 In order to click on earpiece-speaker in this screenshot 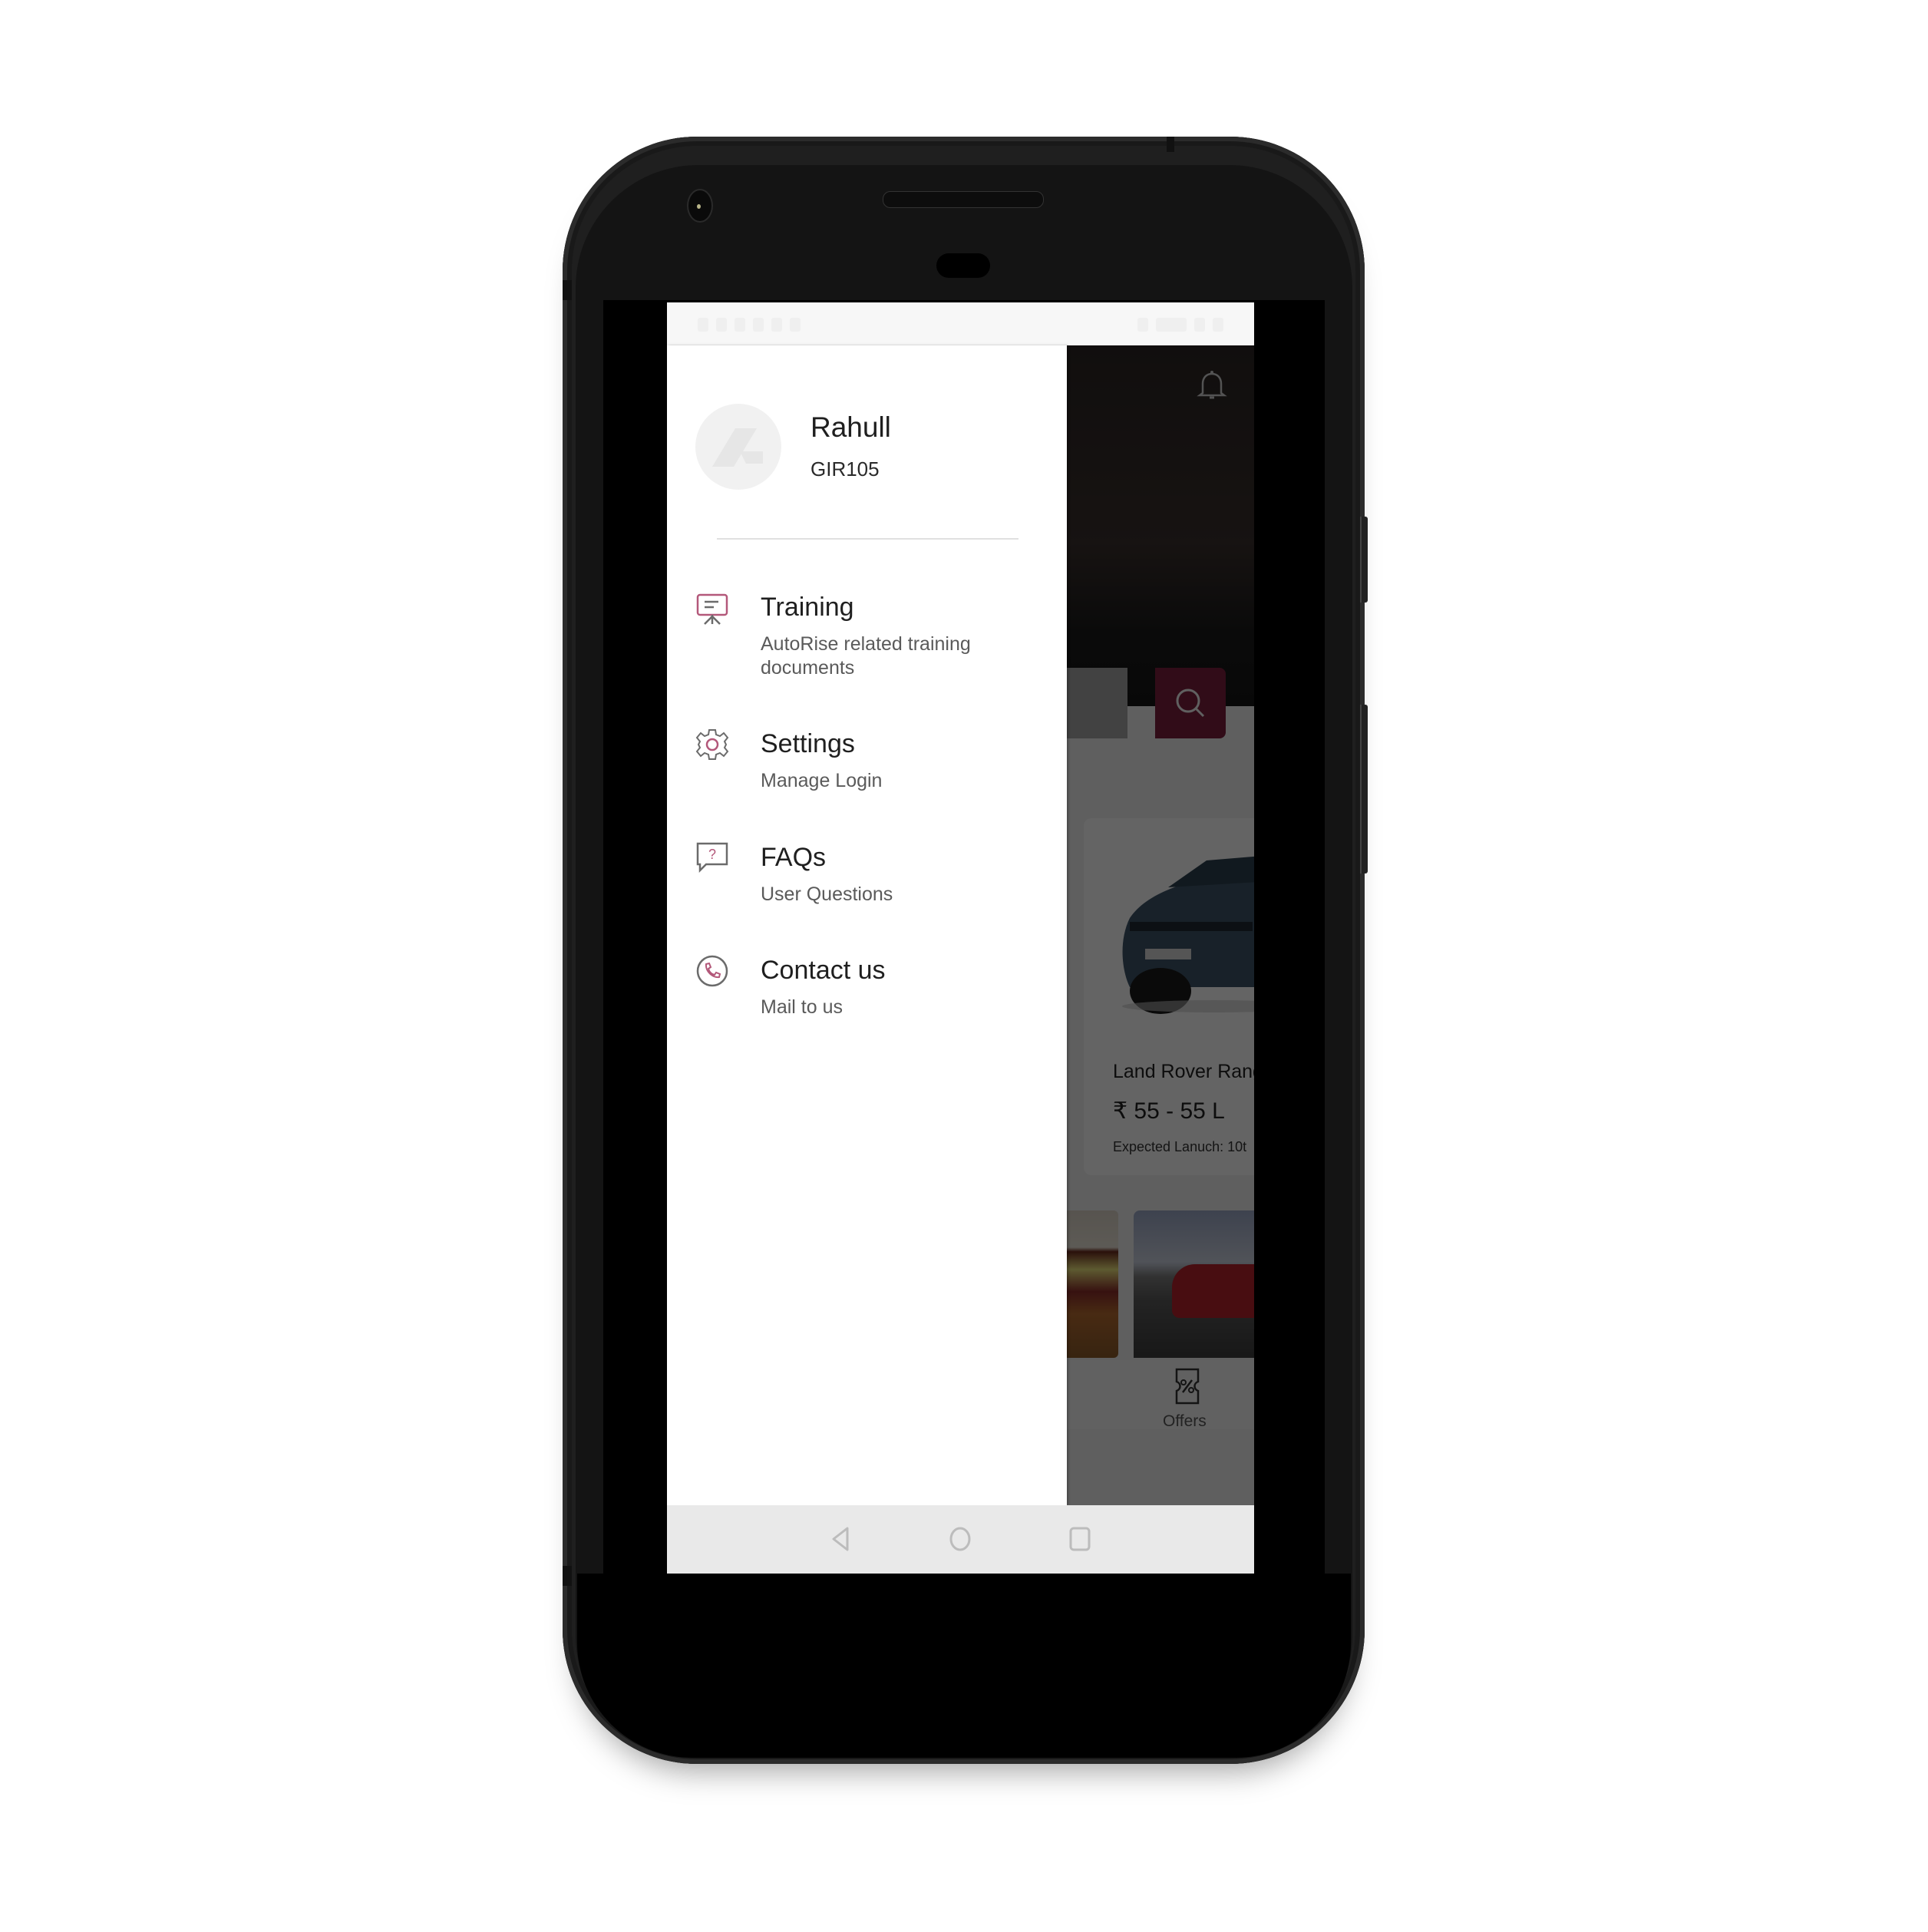, I will do `click(964, 199)`.